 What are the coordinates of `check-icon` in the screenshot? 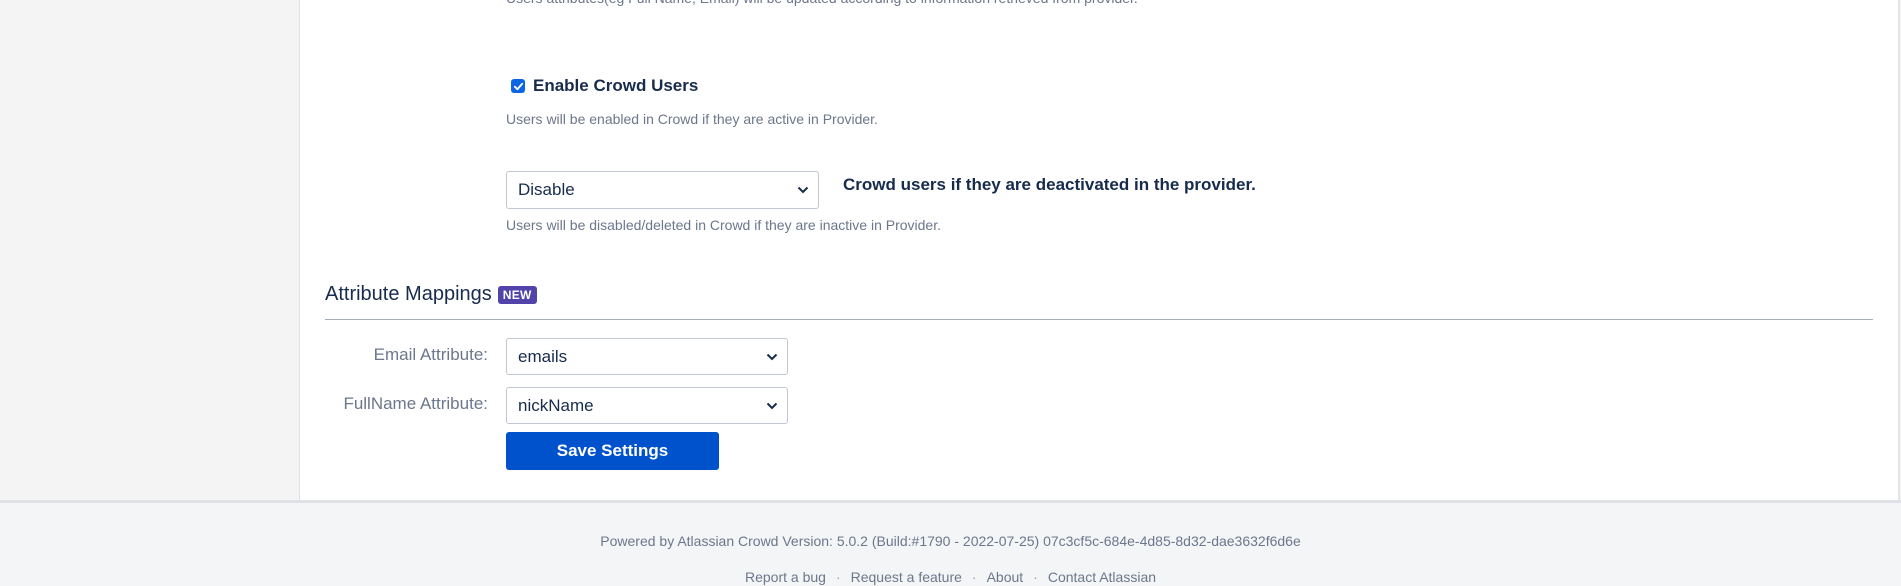 It's located at (518, 86).